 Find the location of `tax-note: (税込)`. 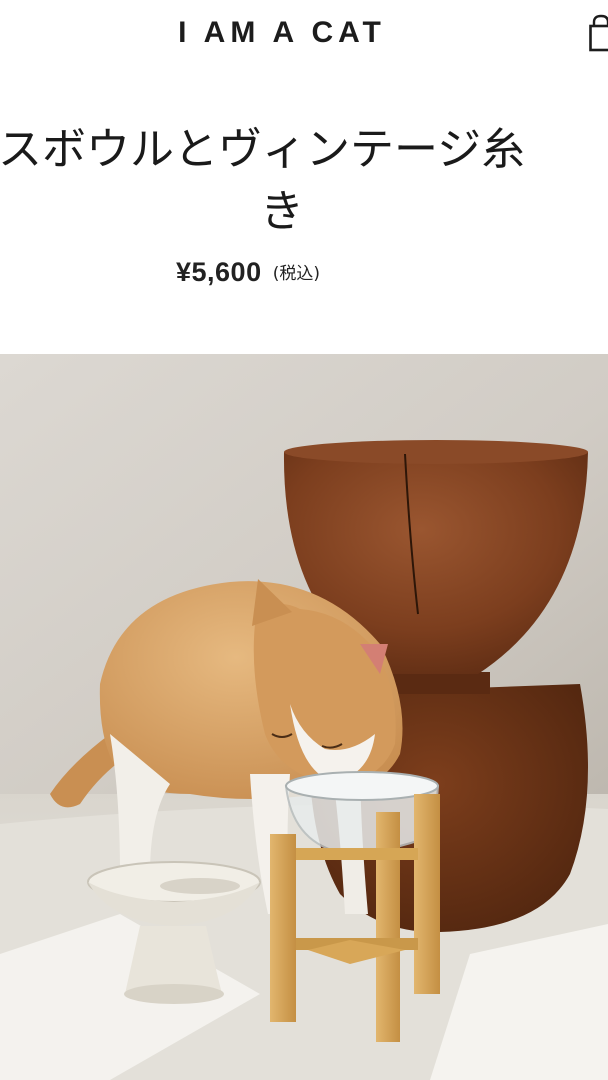

tax-note: (税込) is located at coordinates (296, 274).